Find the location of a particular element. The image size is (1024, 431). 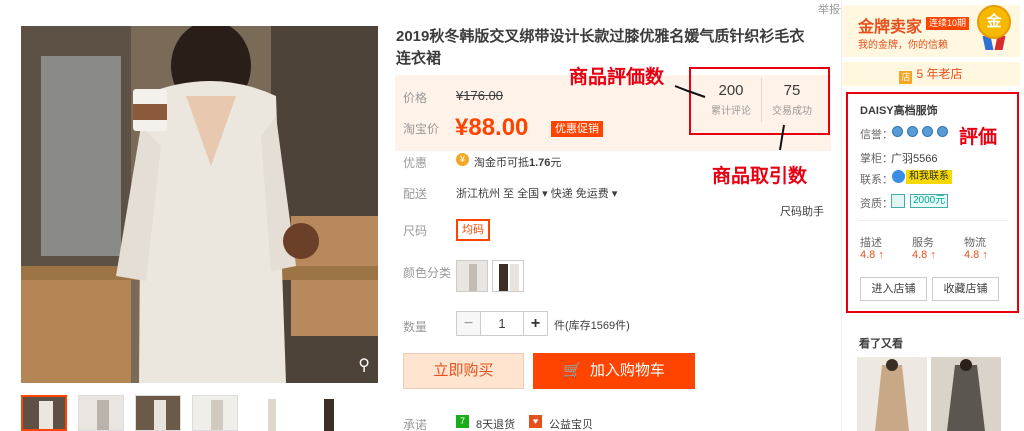

qualification-icon is located at coordinates (898, 201).